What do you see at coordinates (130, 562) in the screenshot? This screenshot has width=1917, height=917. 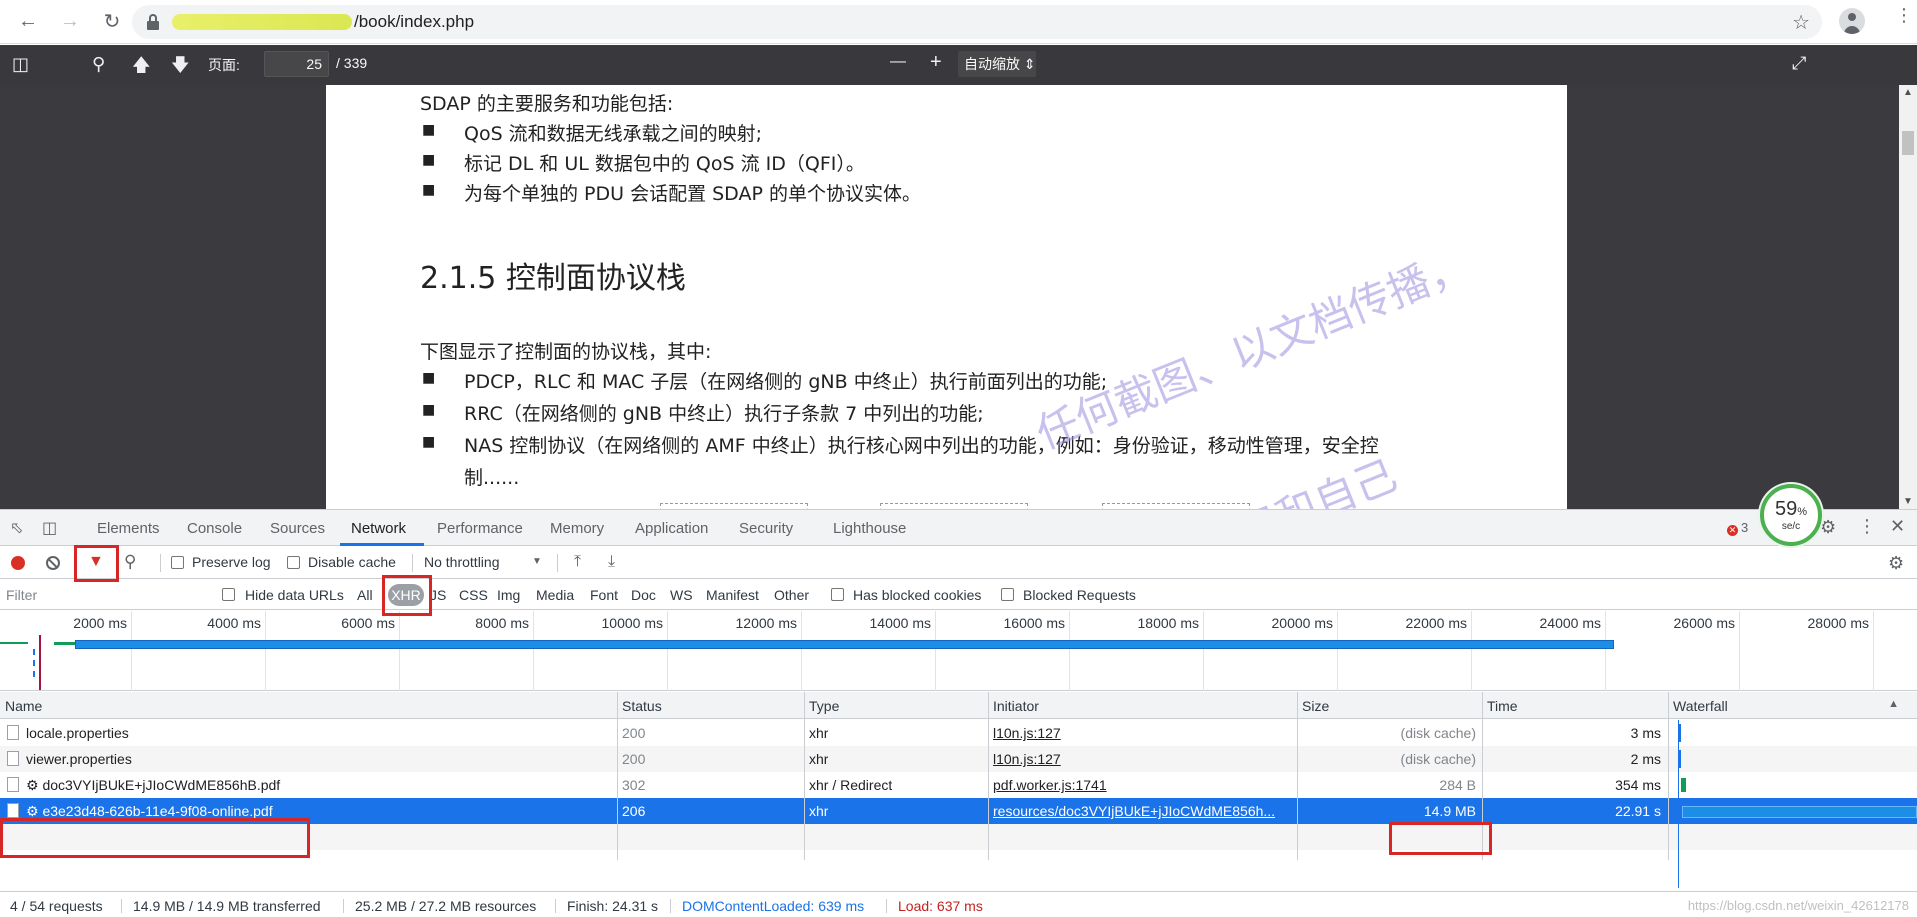 I see `search-icon: ⚲` at bounding box center [130, 562].